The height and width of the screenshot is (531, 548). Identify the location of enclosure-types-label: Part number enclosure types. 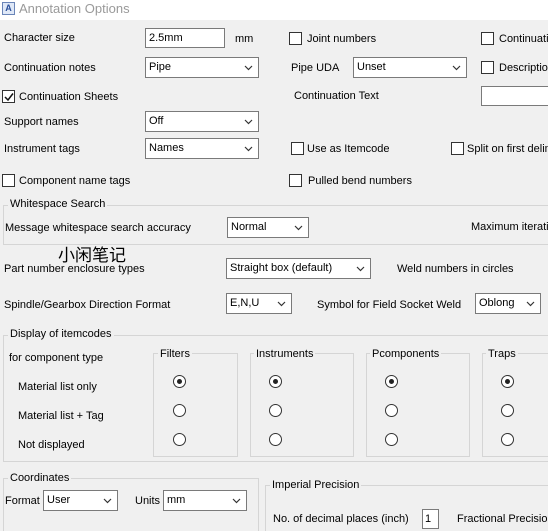
(74, 269).